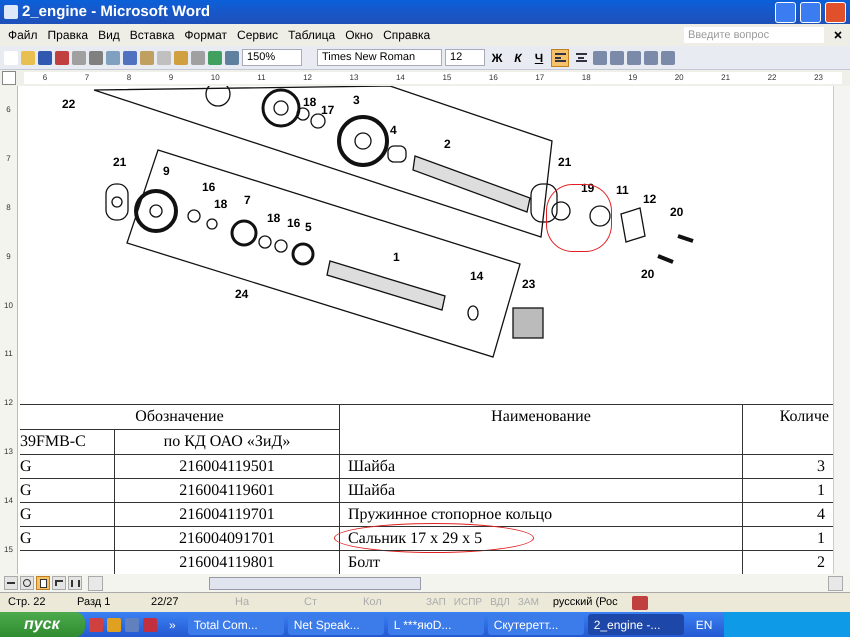 Image resolution: width=850 pixels, height=637 pixels. What do you see at coordinates (436, 603) in the screenshot?
I see `status-mode: ЗАП` at bounding box center [436, 603].